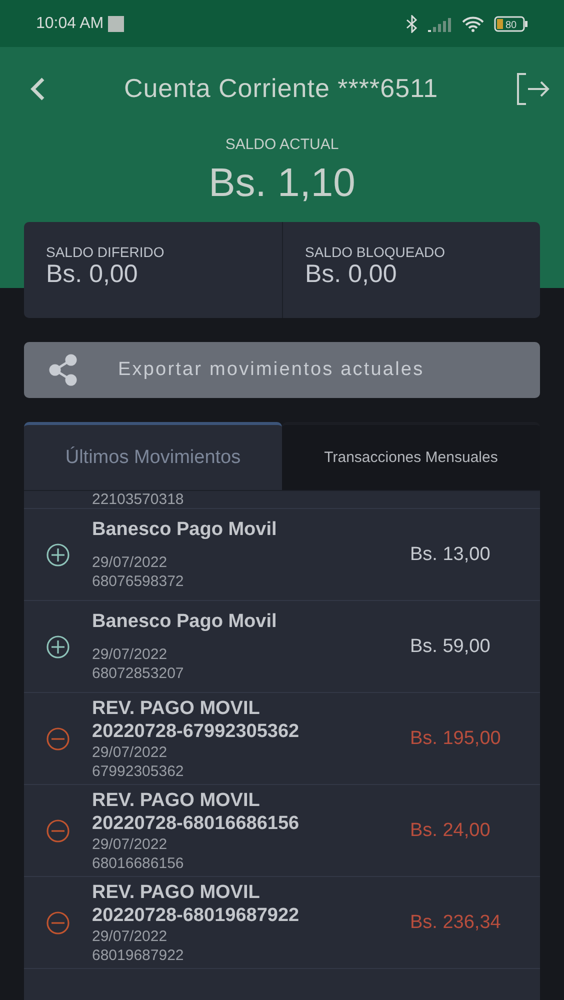 This screenshot has width=564, height=1000. Describe the element at coordinates (138, 581) in the screenshot. I see `movement-reference: 68076598372` at that location.